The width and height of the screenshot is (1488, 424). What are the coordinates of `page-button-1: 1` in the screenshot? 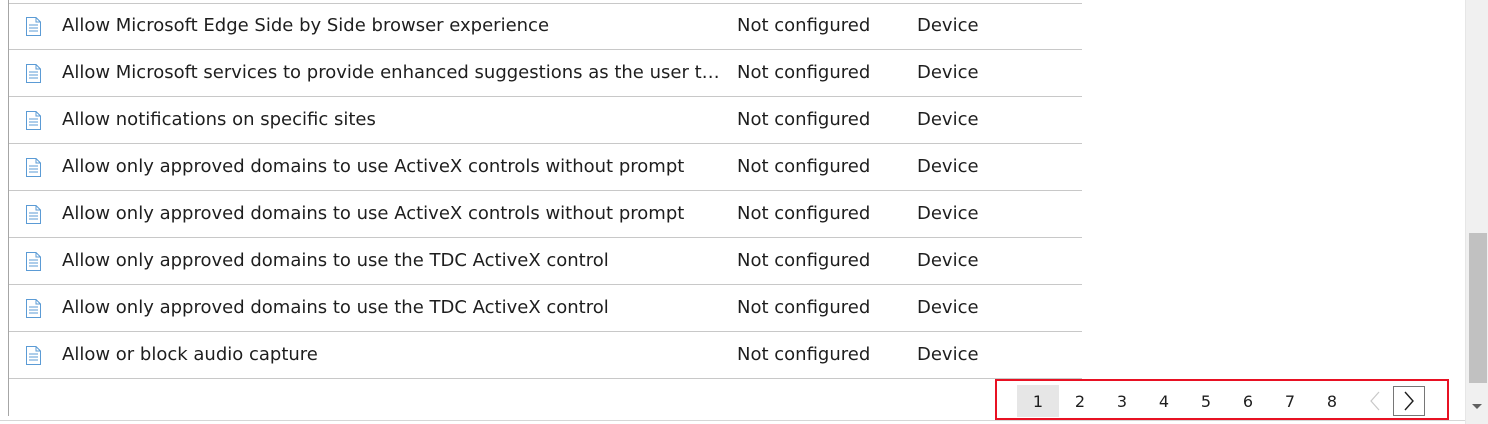 It's located at (1038, 401).